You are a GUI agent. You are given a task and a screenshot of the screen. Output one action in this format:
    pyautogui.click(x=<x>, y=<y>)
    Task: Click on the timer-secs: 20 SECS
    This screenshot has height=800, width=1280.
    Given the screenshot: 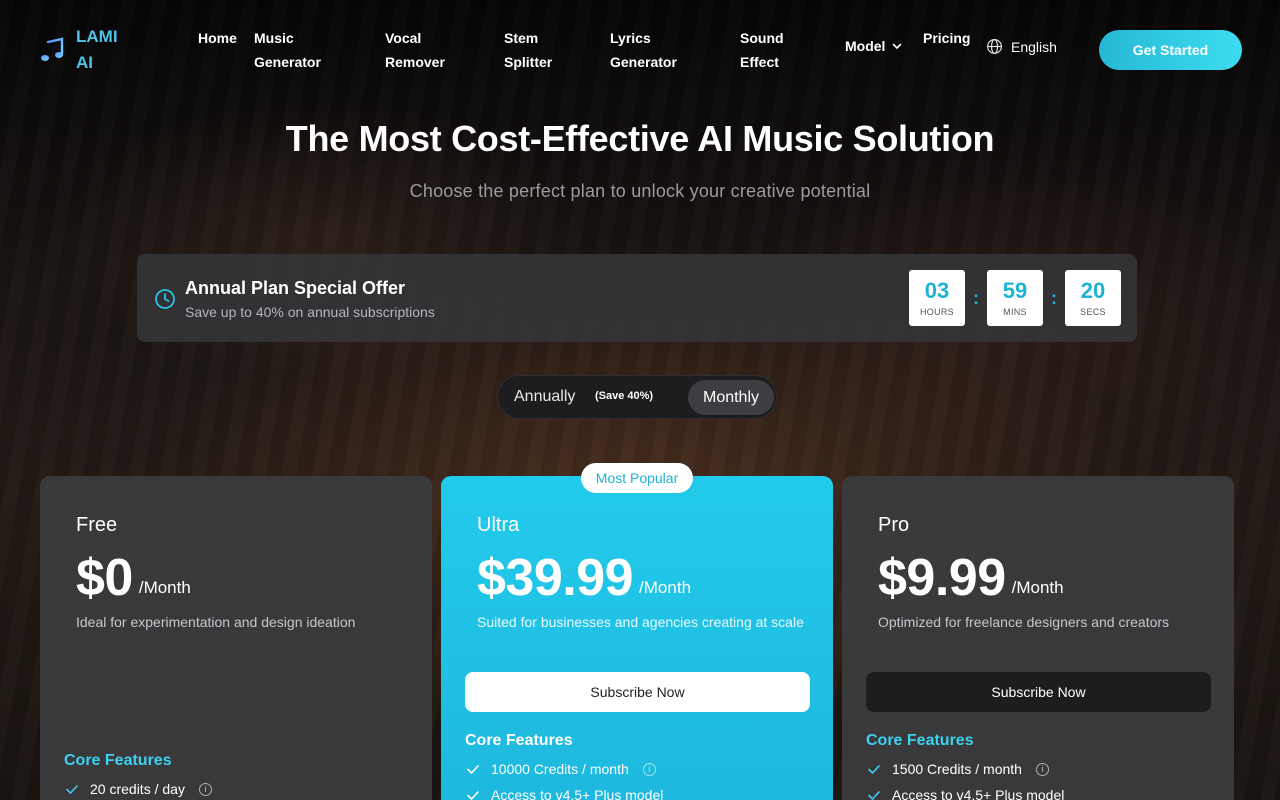 What is the action you would take?
    pyautogui.click(x=1093, y=298)
    